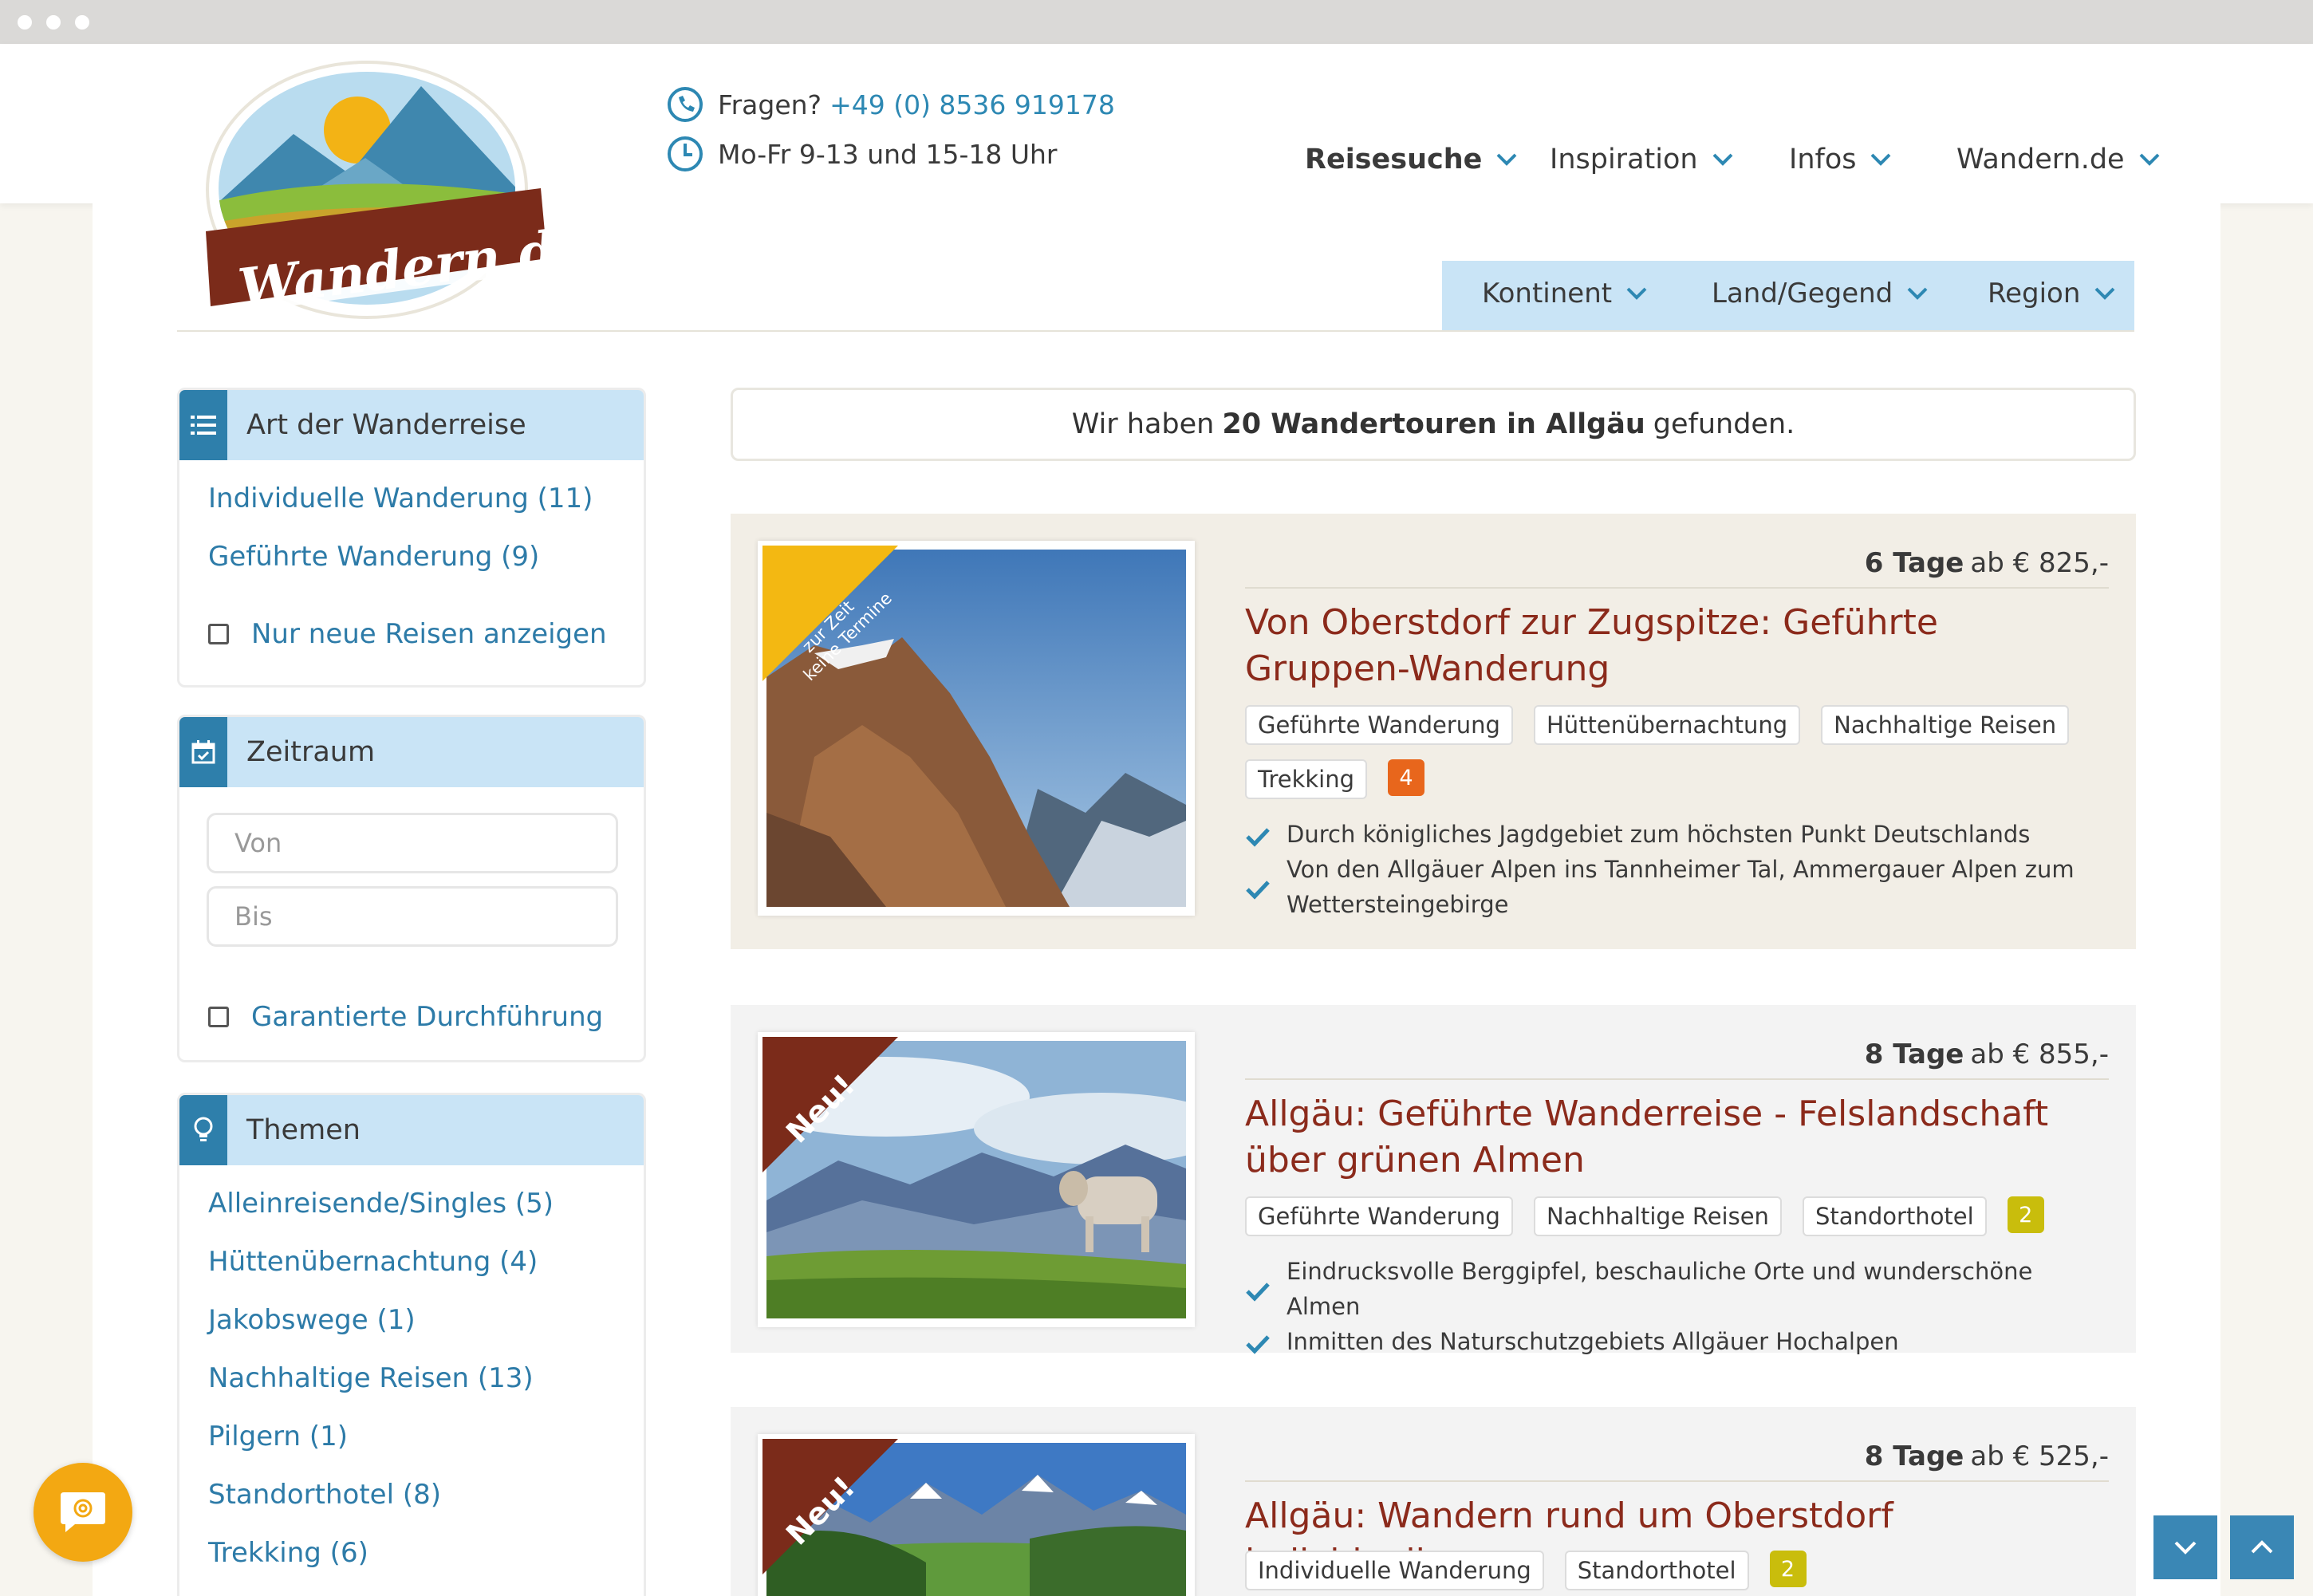 The width and height of the screenshot is (2313, 1596). Describe the element at coordinates (2039, 563) in the screenshot. I see `tour-price-value: ab € 825,-` at that location.